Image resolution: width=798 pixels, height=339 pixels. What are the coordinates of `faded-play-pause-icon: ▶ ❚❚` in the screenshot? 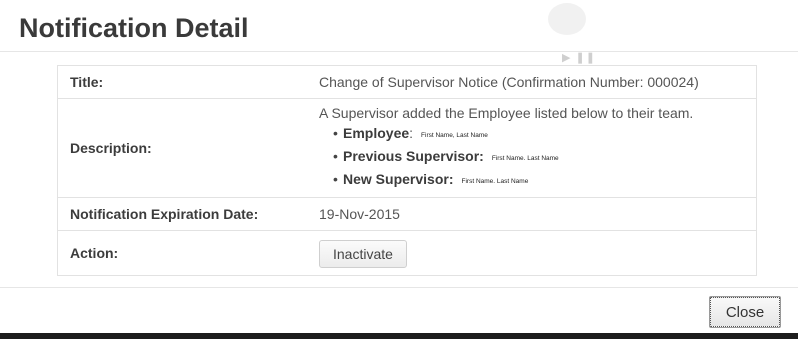 It's located at (579, 58).